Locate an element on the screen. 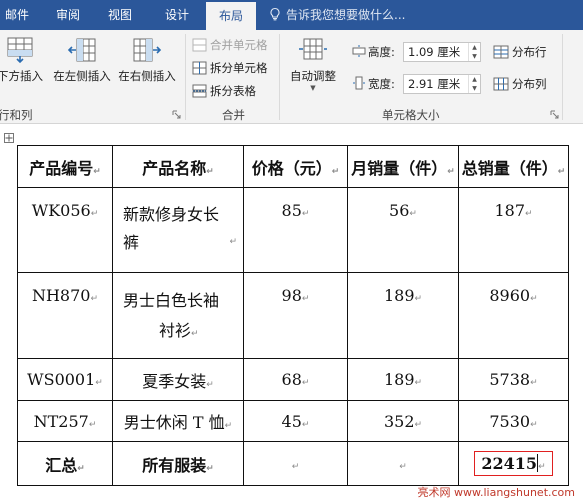 The height and width of the screenshot is (503, 583). rows-cols-launcher-icon is located at coordinates (176, 114).